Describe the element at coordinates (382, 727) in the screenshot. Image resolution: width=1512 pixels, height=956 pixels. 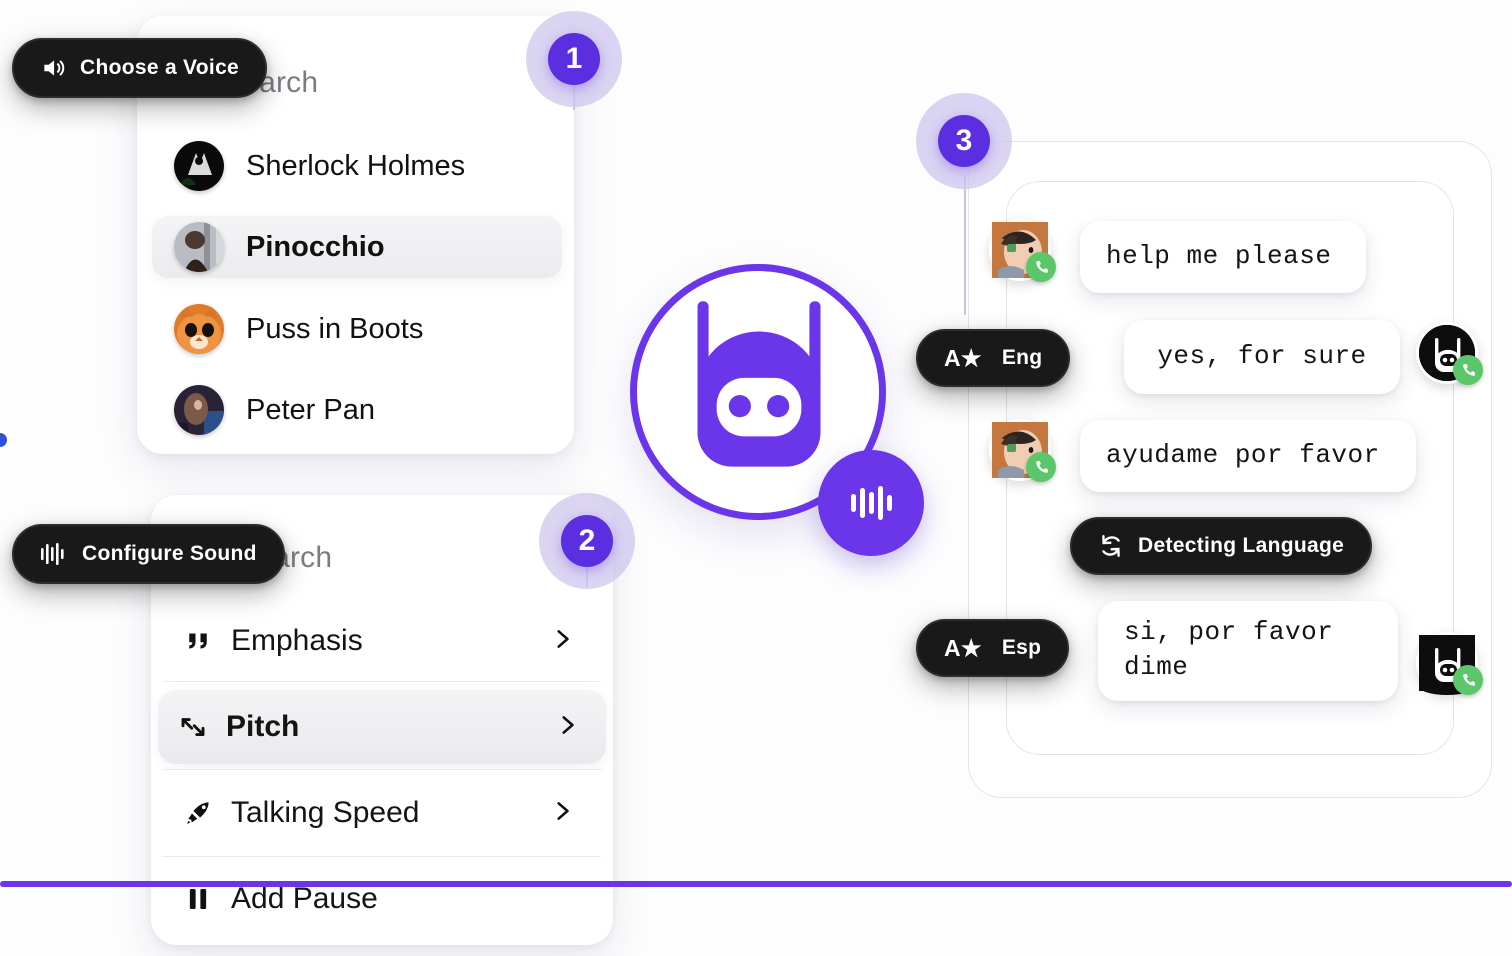
I see `sound-item-1: Pitch` at that location.